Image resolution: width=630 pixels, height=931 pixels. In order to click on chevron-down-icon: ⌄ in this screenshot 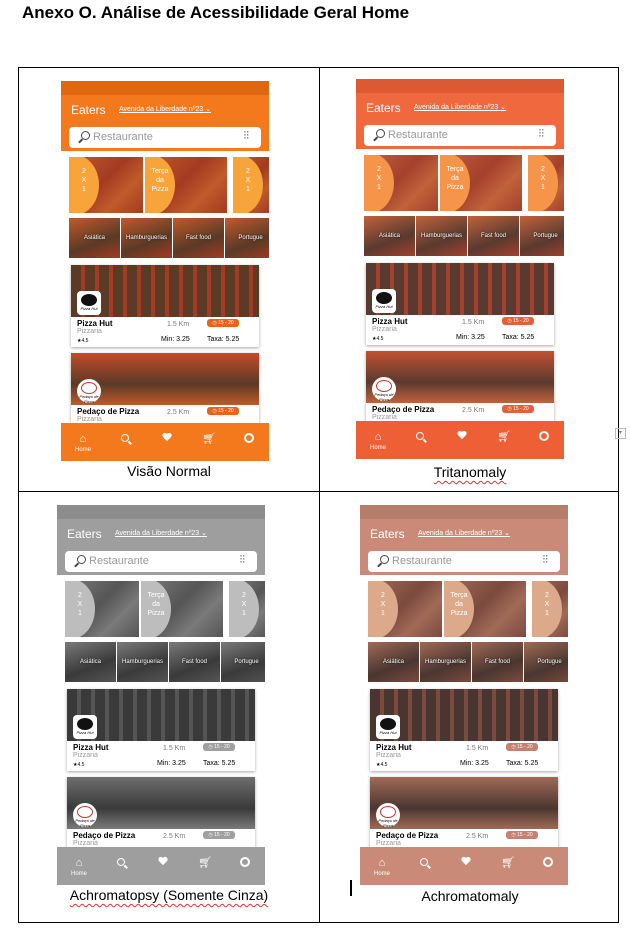, I will do `click(507, 533)`.